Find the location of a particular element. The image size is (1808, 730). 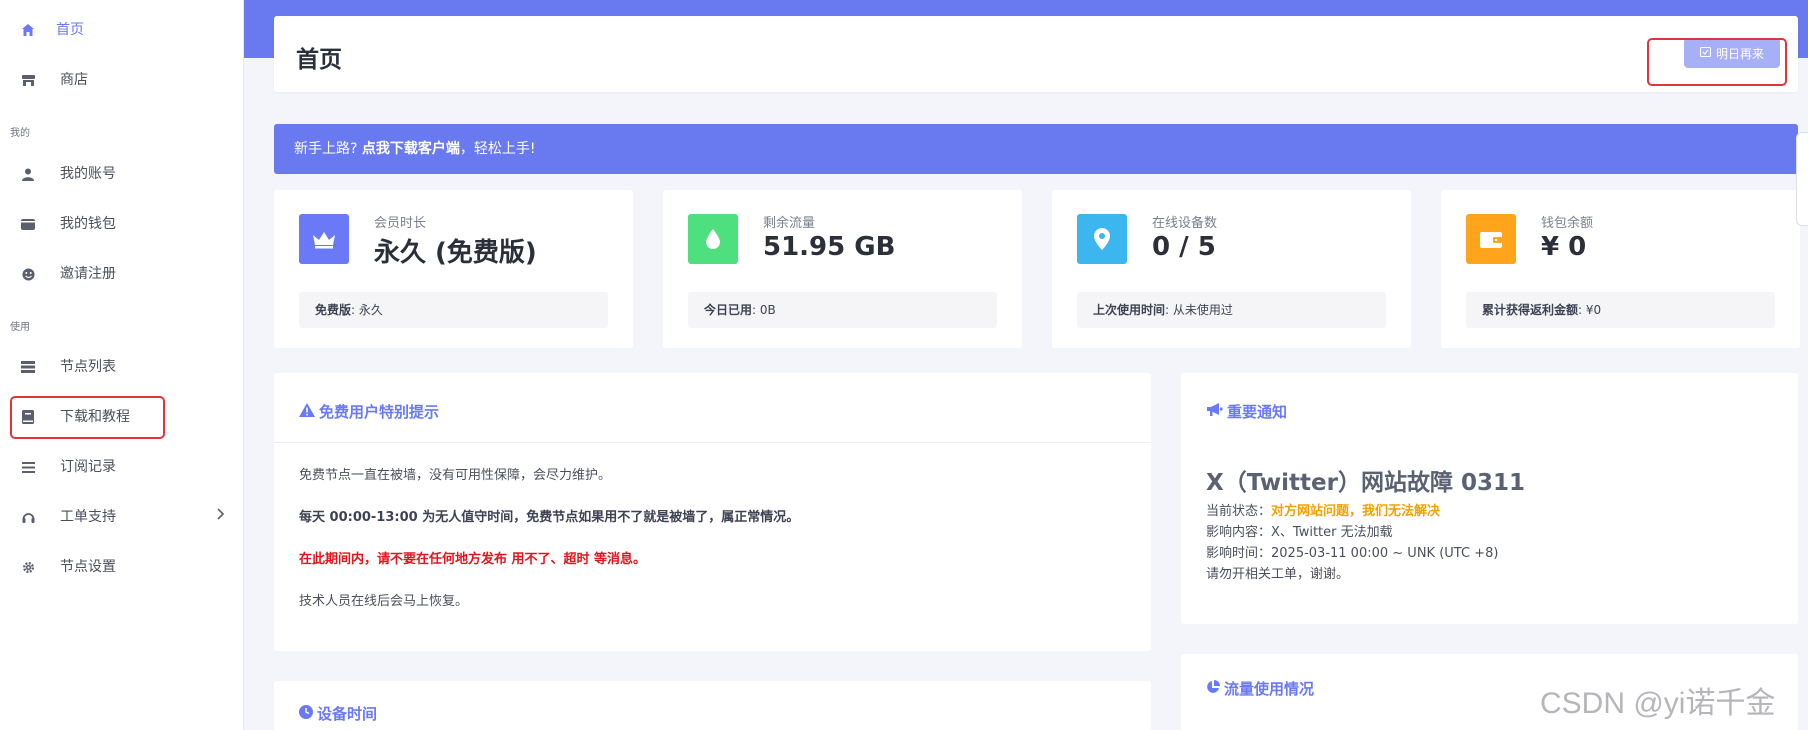

notice-time: 影响时间：2025-03-11 00:00 ~ UNK (UTC +8) is located at coordinates (1352, 553).